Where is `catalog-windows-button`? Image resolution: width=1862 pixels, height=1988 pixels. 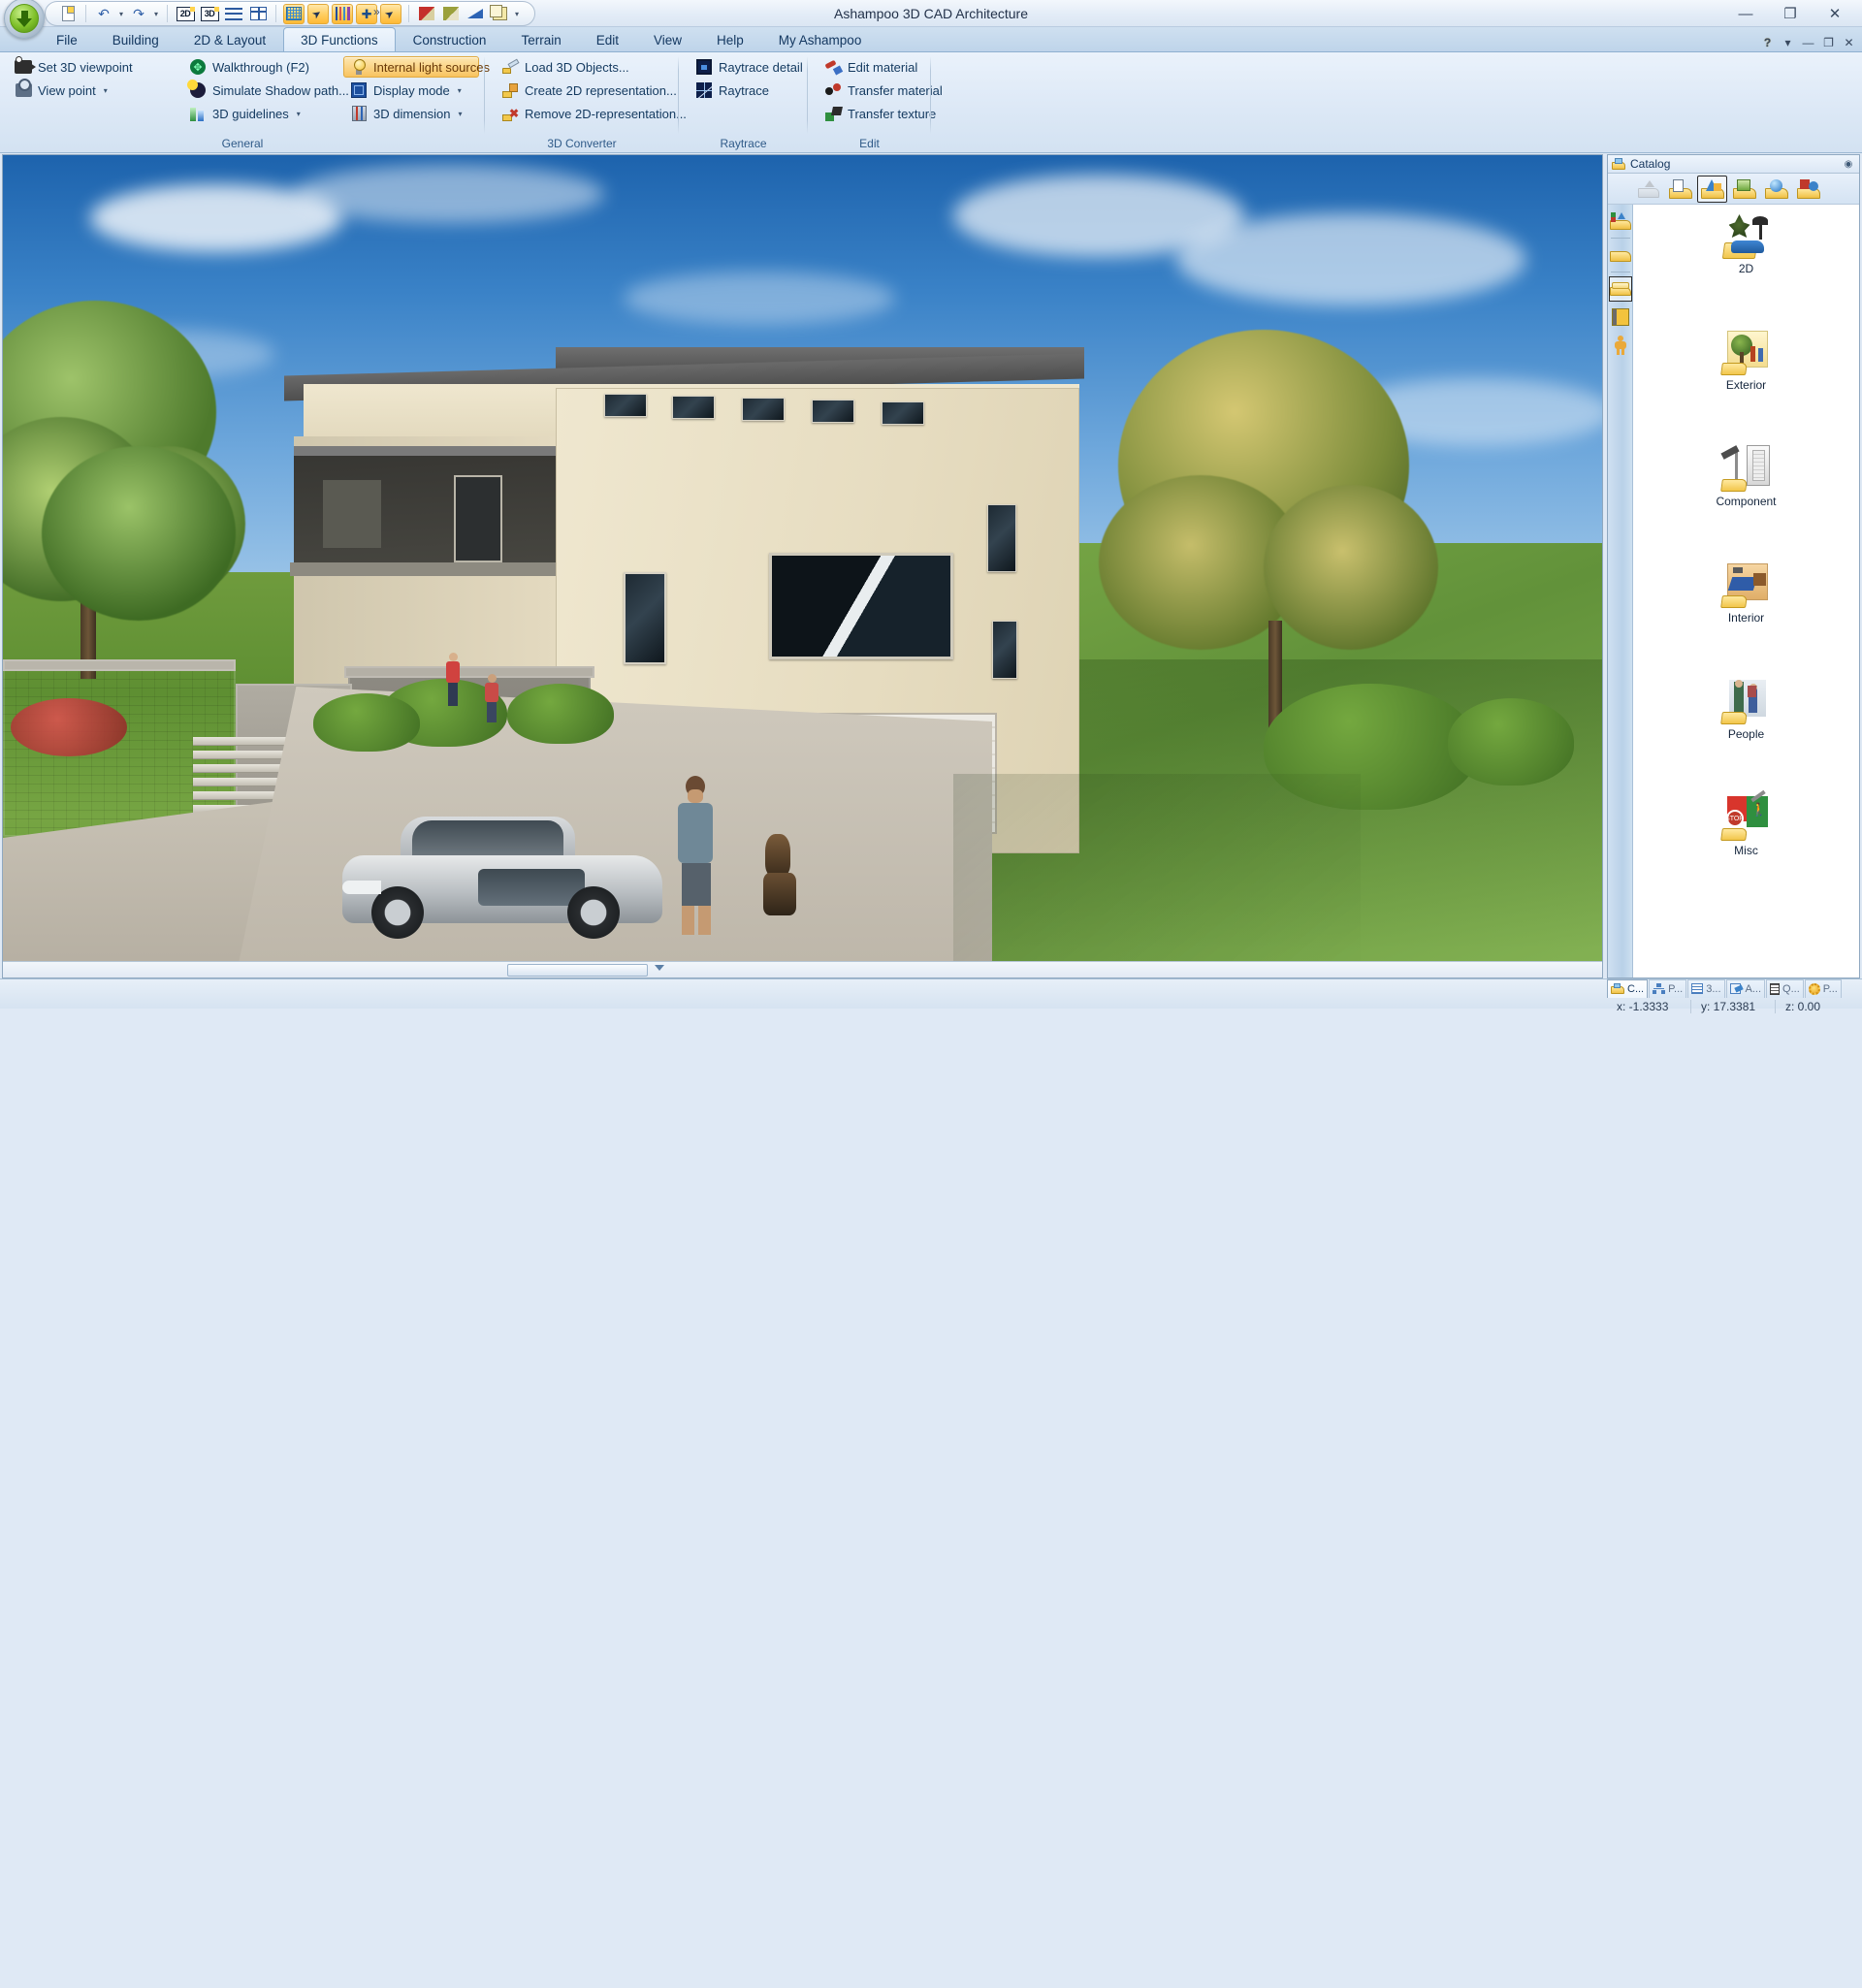 catalog-windows-button is located at coordinates (1680, 189).